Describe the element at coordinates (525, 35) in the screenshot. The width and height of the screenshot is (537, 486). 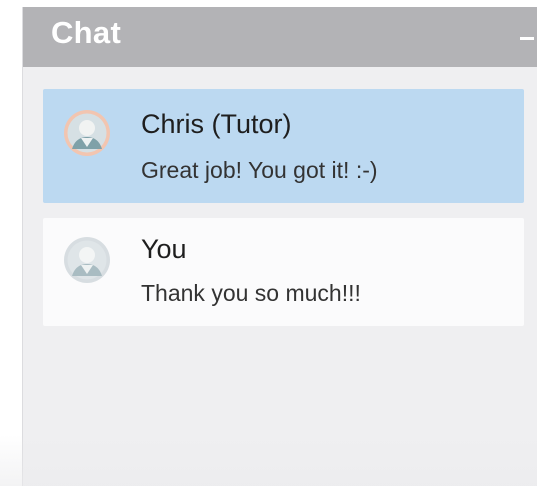
I see `minimize-button` at that location.